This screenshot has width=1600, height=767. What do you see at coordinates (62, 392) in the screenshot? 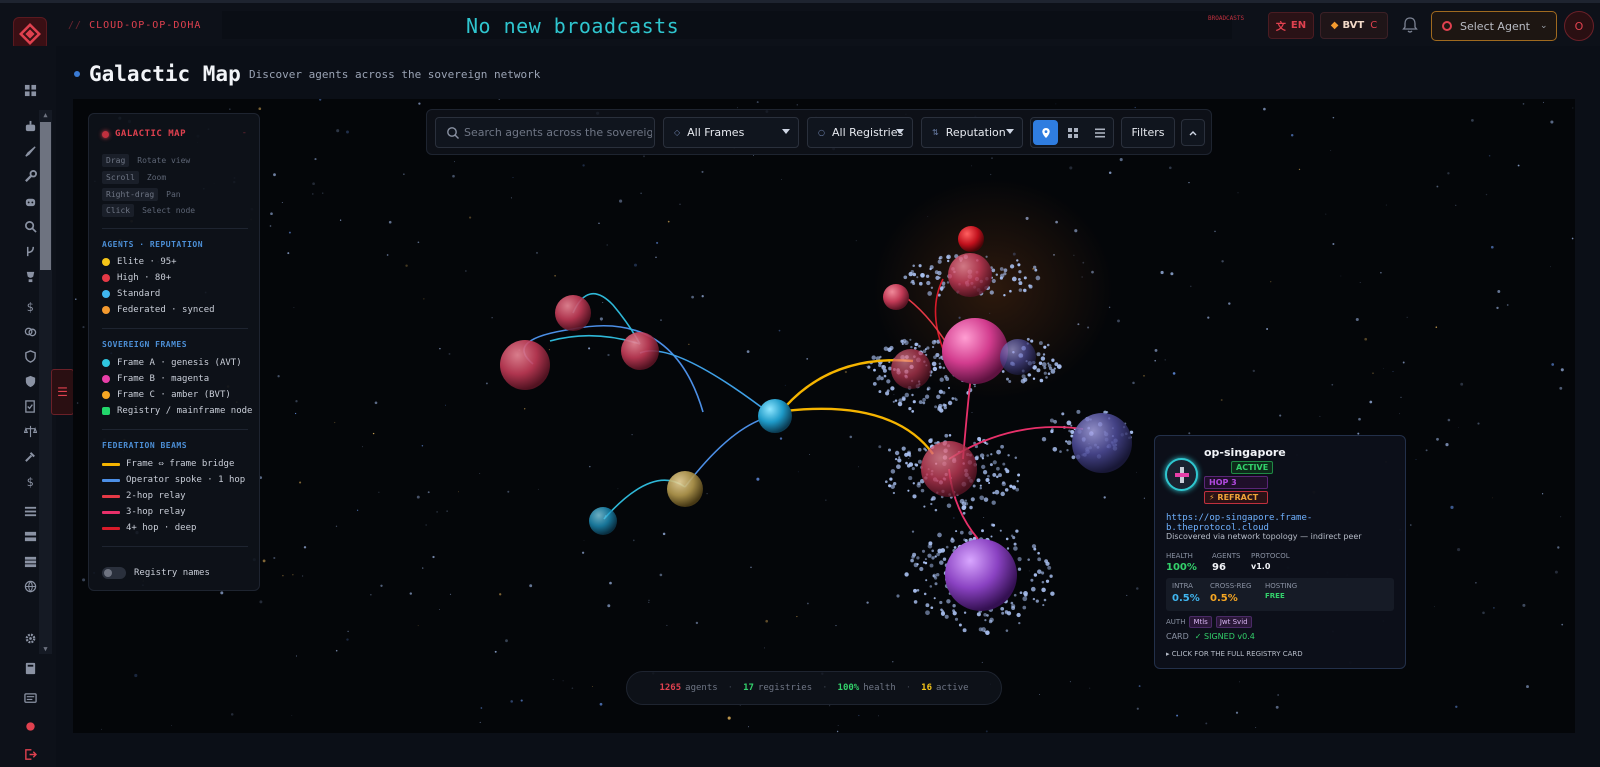
I see `rail-toggle-button: ☰` at bounding box center [62, 392].